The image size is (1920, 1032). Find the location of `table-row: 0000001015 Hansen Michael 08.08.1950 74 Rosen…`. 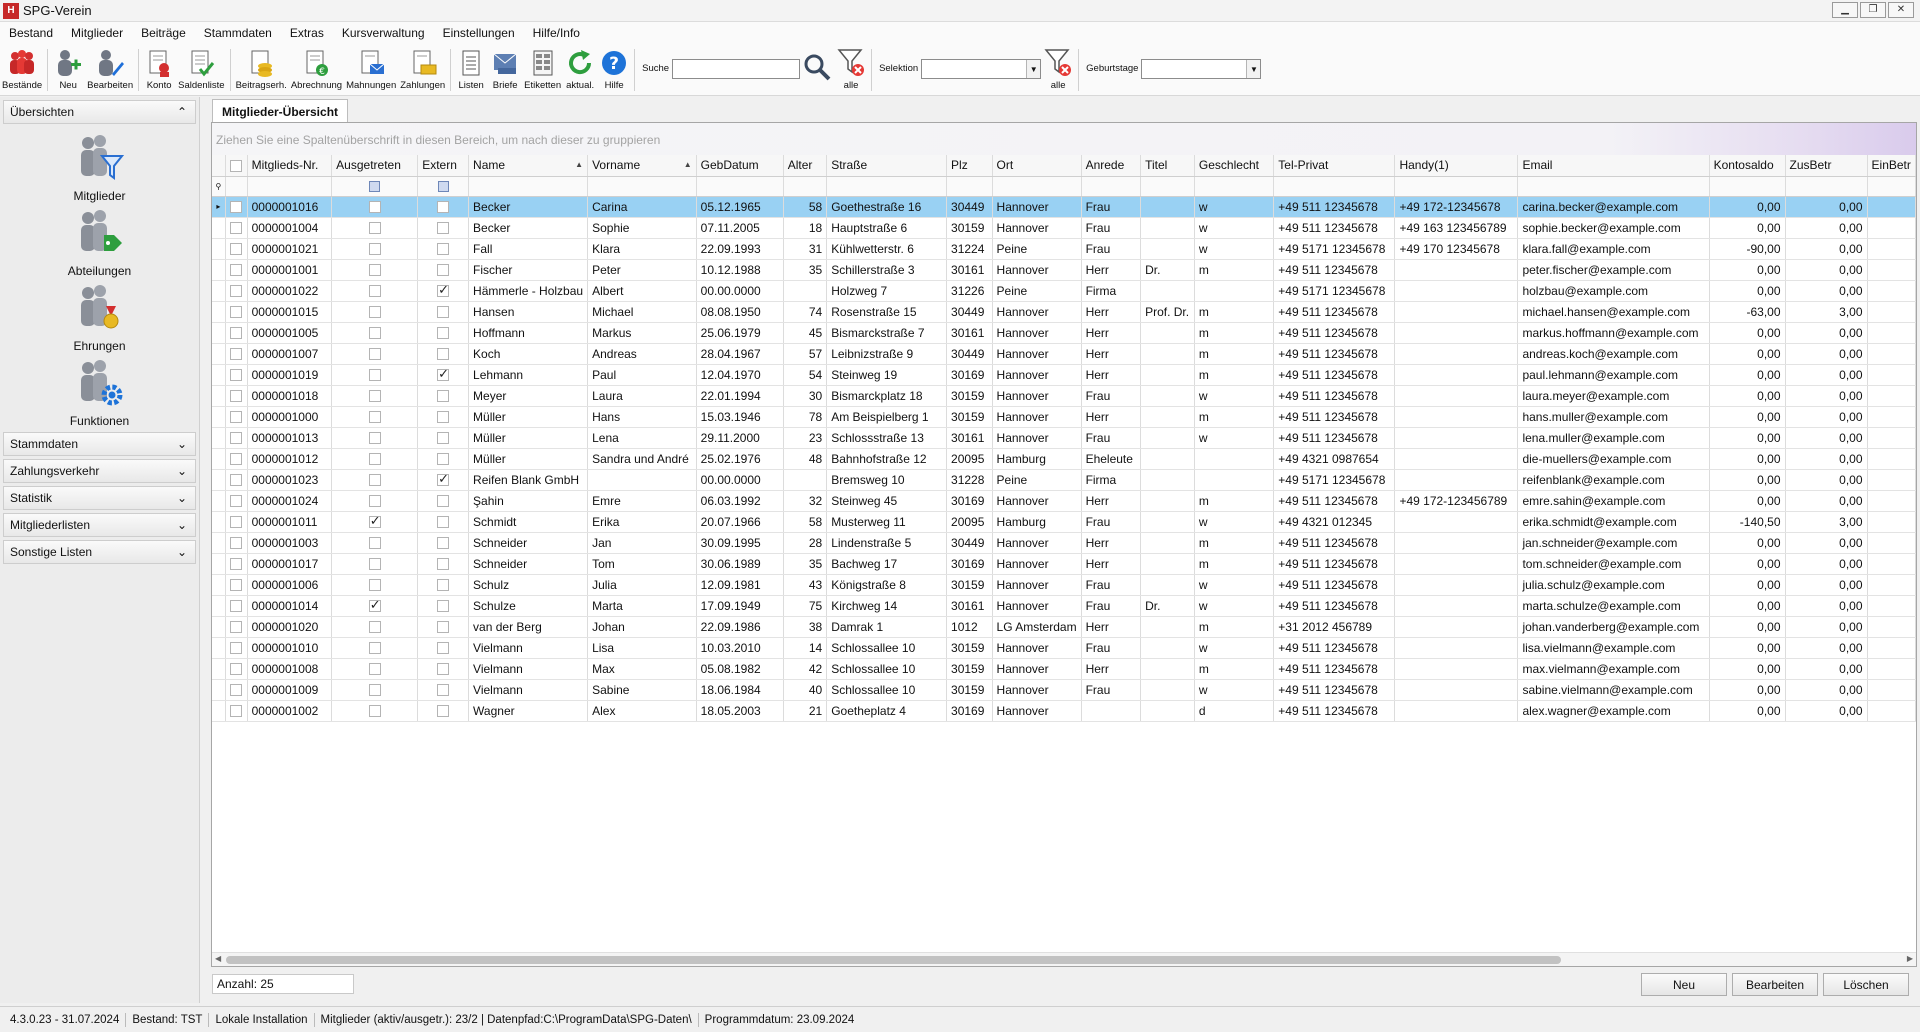

table-row: 0000001015 Hansen Michael 08.08.1950 74 Rosen… is located at coordinates (1064, 312).